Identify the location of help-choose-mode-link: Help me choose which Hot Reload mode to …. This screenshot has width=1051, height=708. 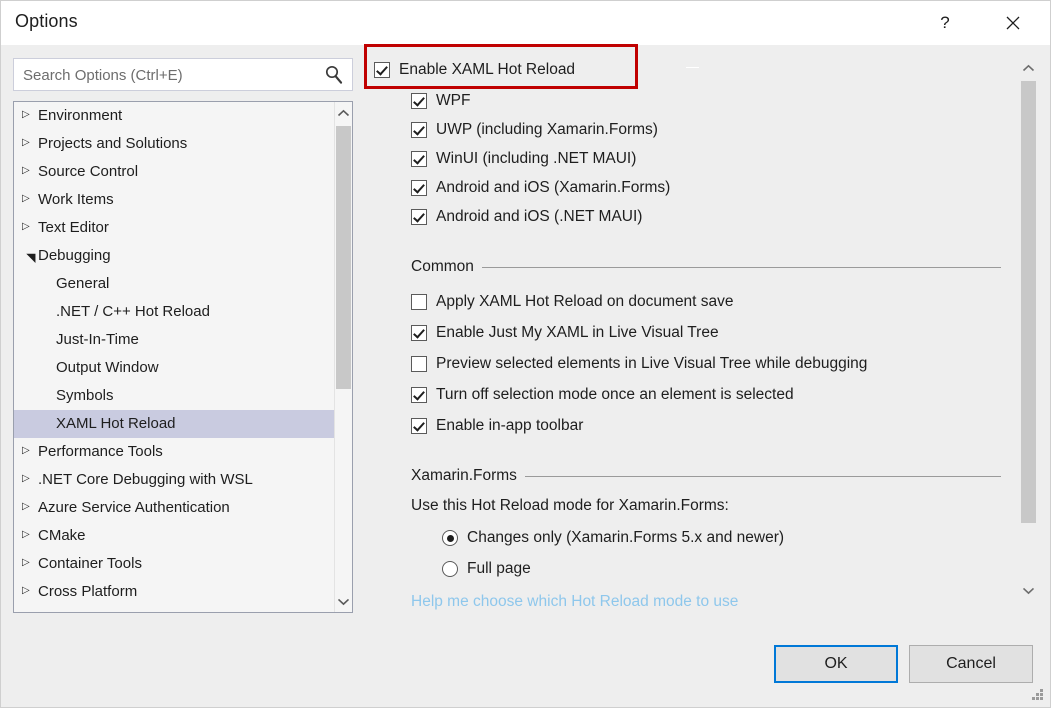
(574, 602).